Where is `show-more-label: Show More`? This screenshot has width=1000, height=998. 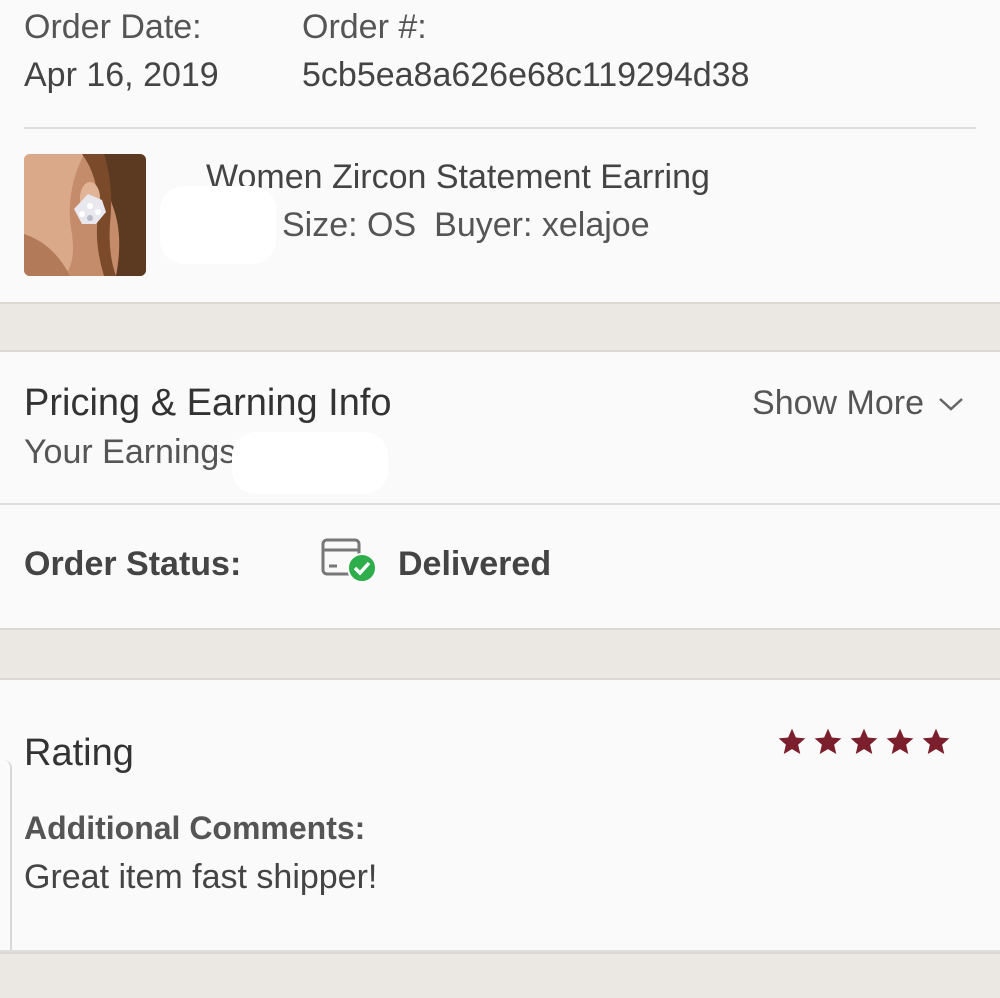
show-more-label: Show More is located at coordinates (838, 403).